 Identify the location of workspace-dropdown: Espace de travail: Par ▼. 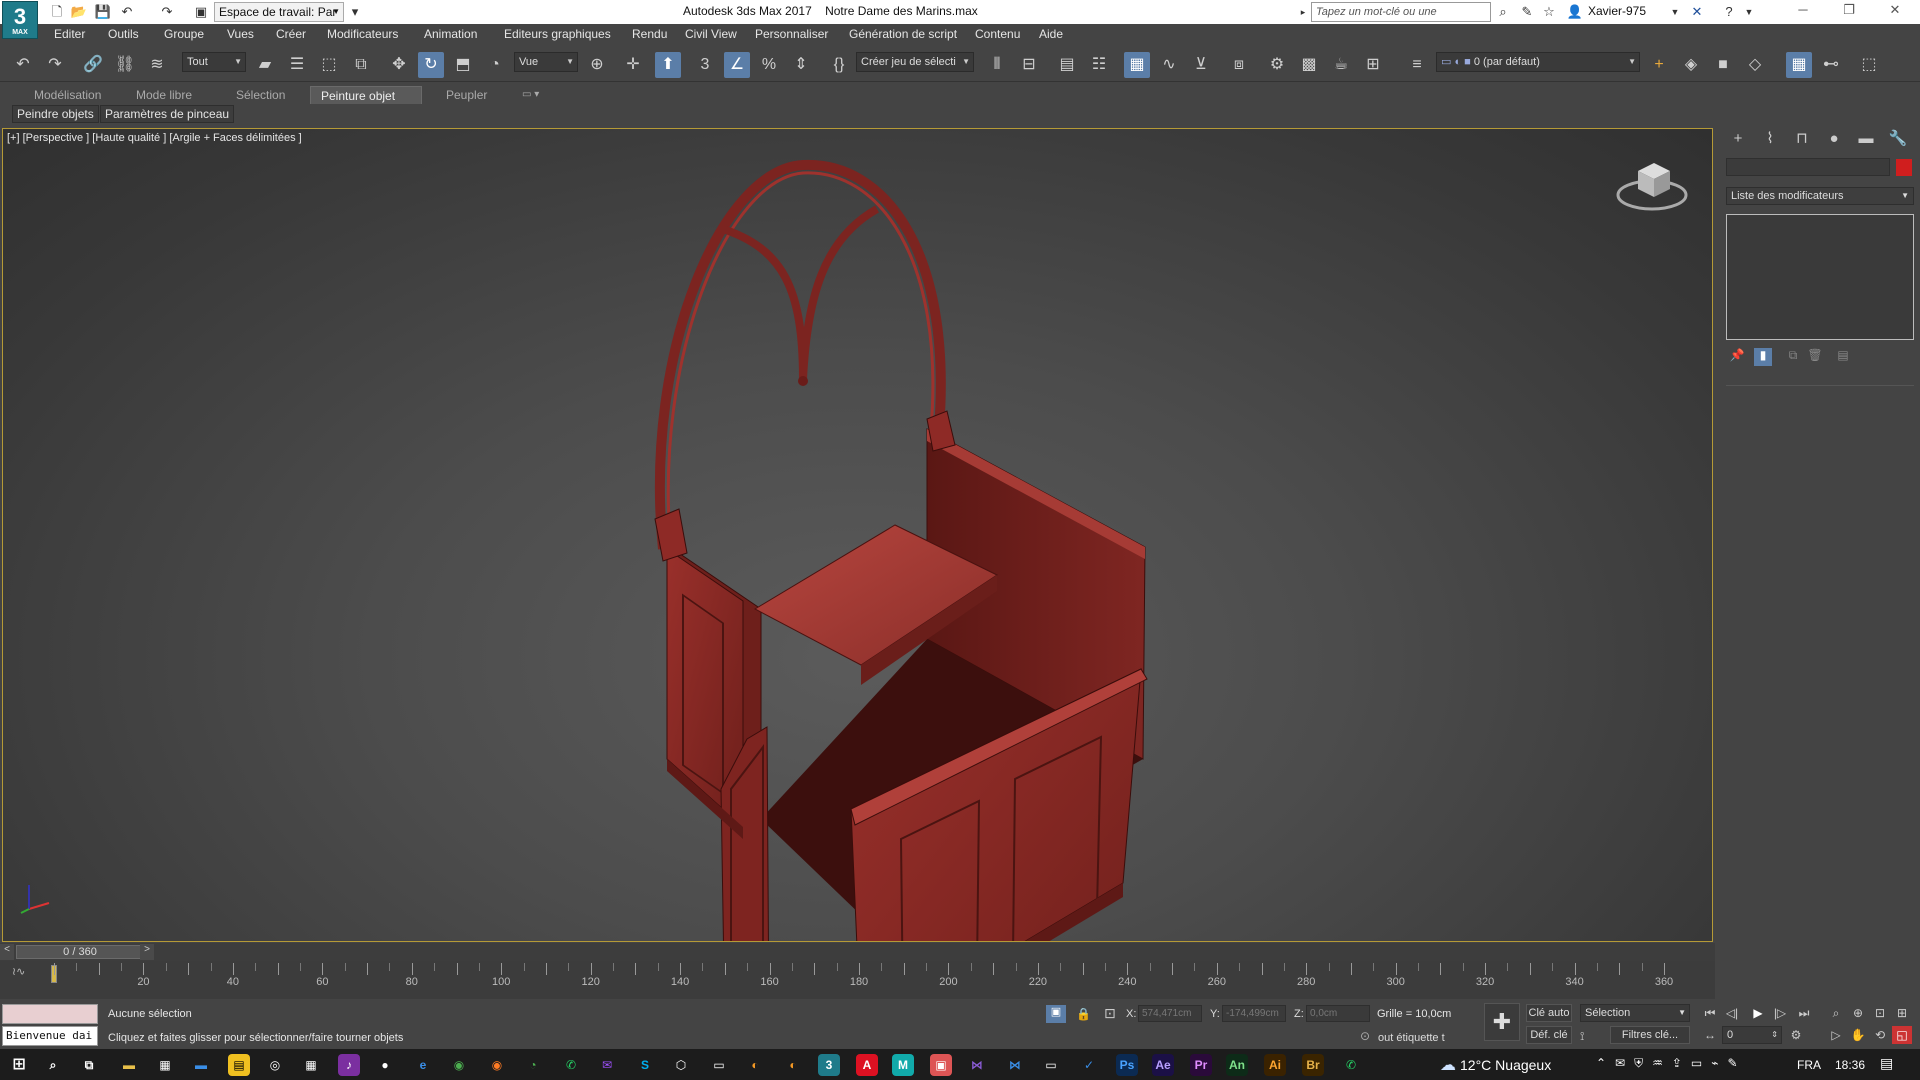
(279, 12).